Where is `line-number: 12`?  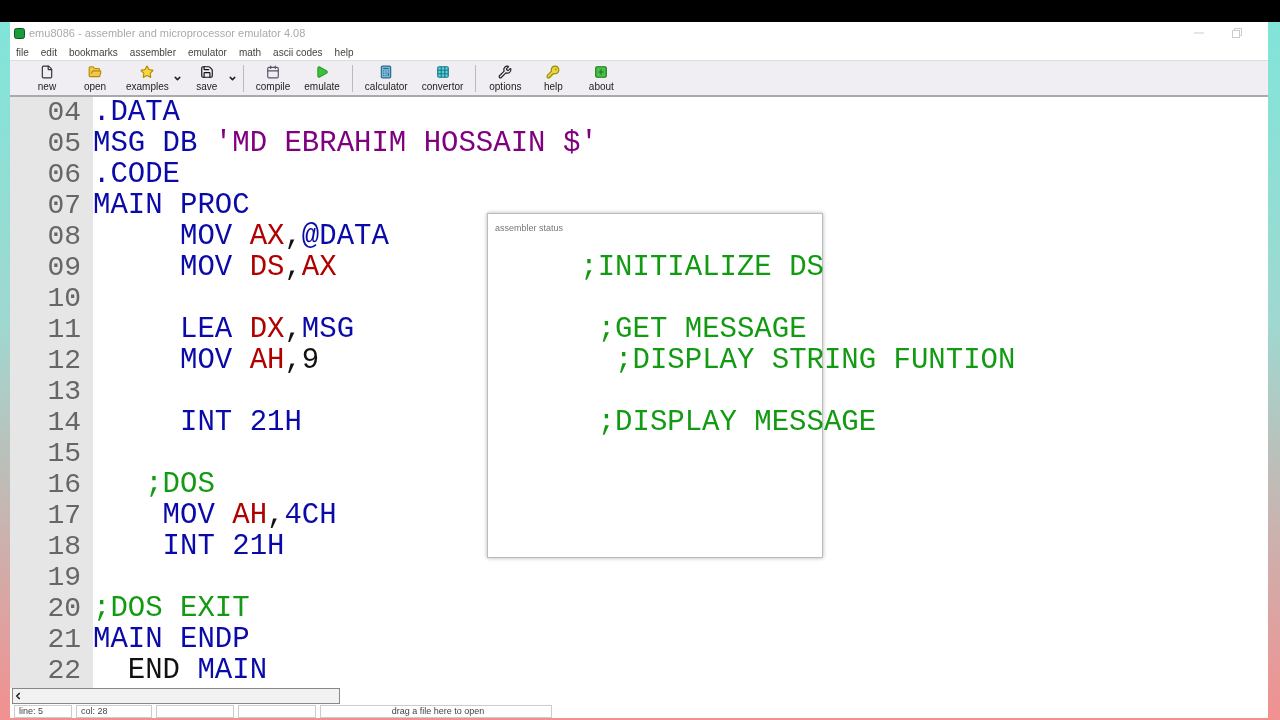
line-number: 12 is located at coordinates (64, 360).